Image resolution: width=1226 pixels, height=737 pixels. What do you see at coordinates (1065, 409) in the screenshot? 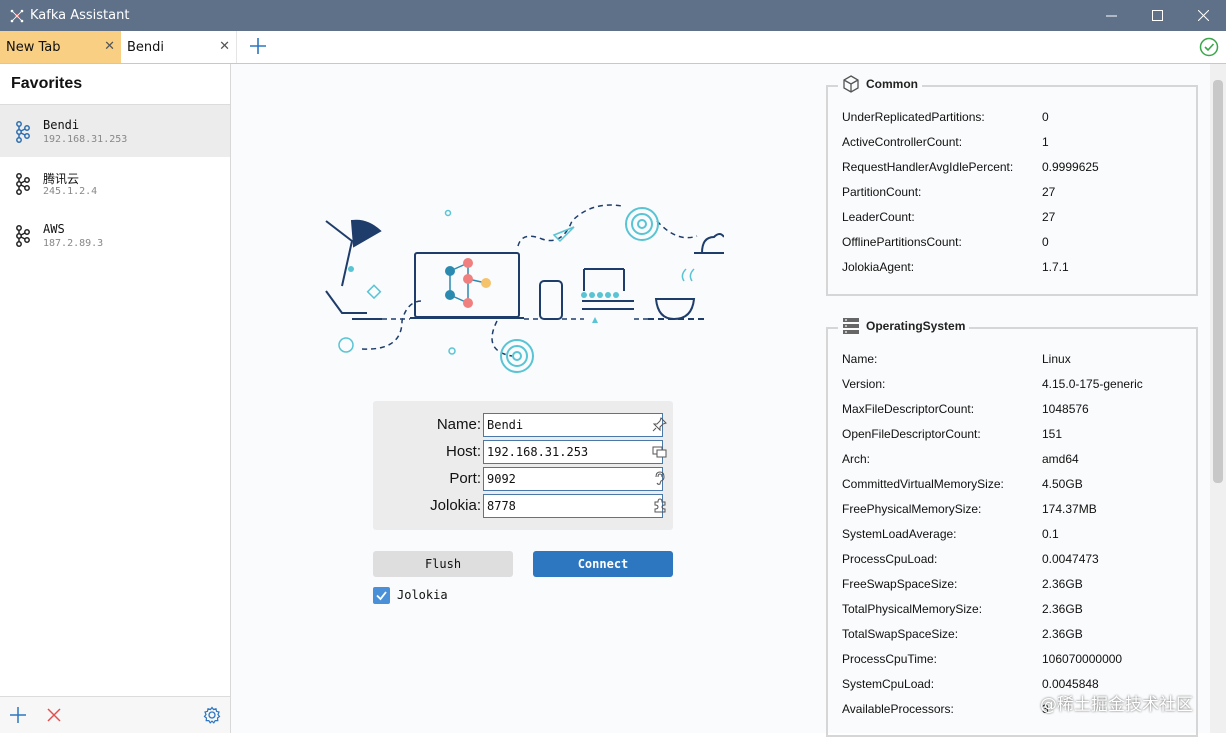
I see `metric-value: 1048576` at bounding box center [1065, 409].